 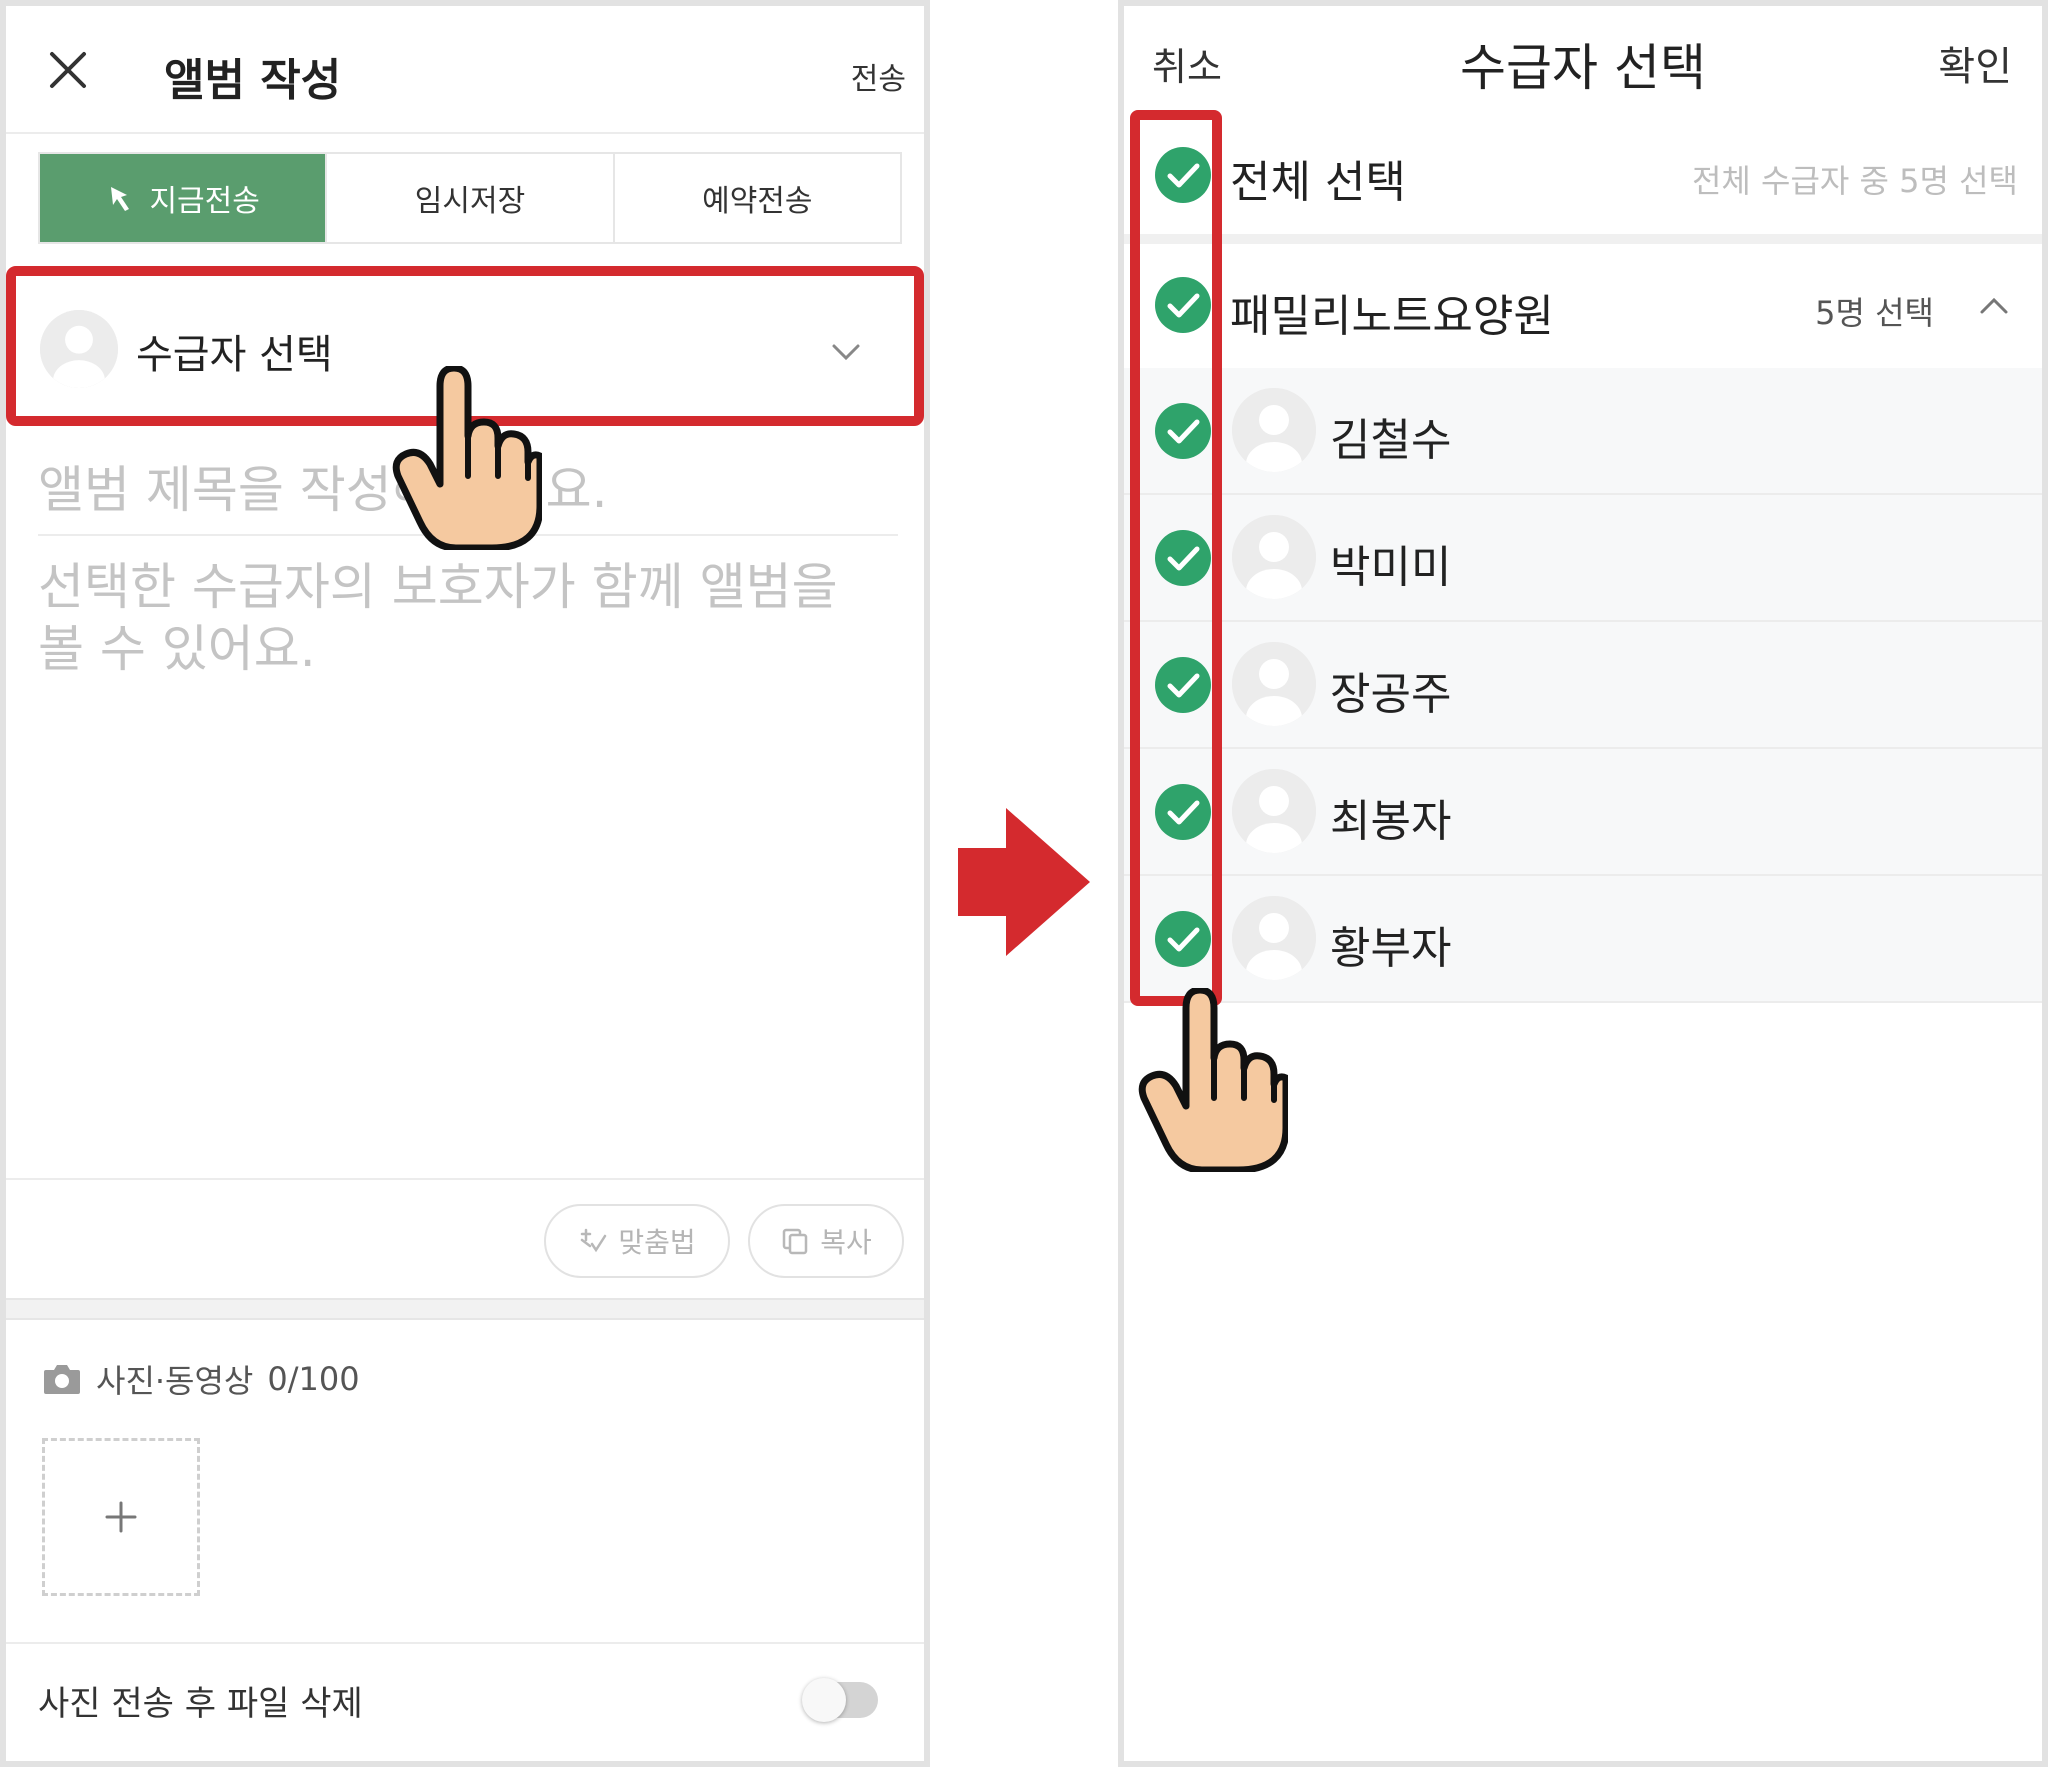 I want to click on group-name: 패밀리노트요양원, so click(x=1392, y=316).